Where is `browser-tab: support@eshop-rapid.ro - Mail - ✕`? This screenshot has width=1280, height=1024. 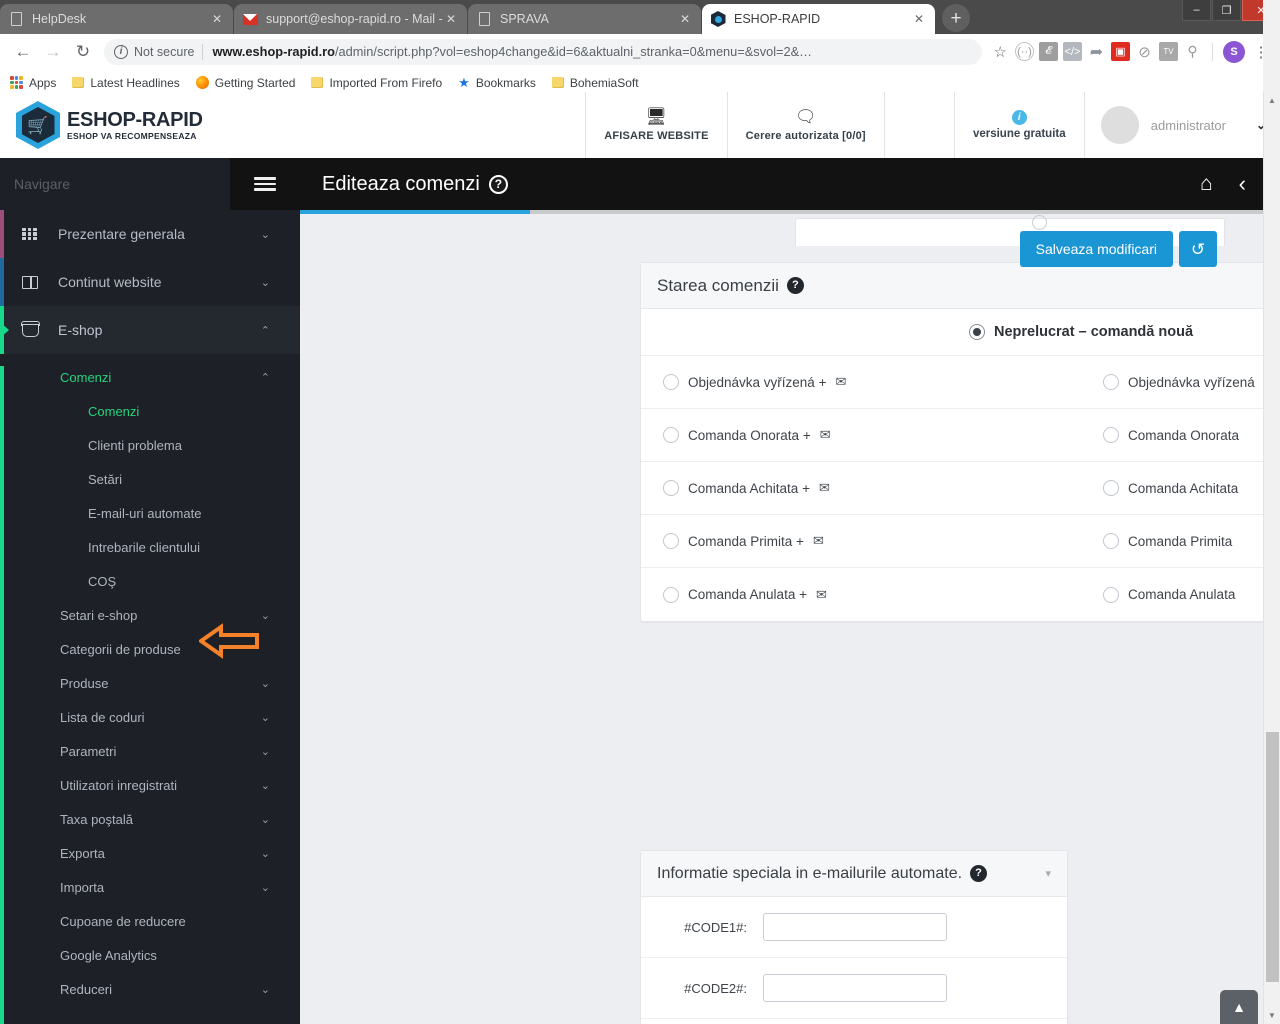 browser-tab: support@eshop-rapid.ro - Mail - ✕ is located at coordinates (350, 19).